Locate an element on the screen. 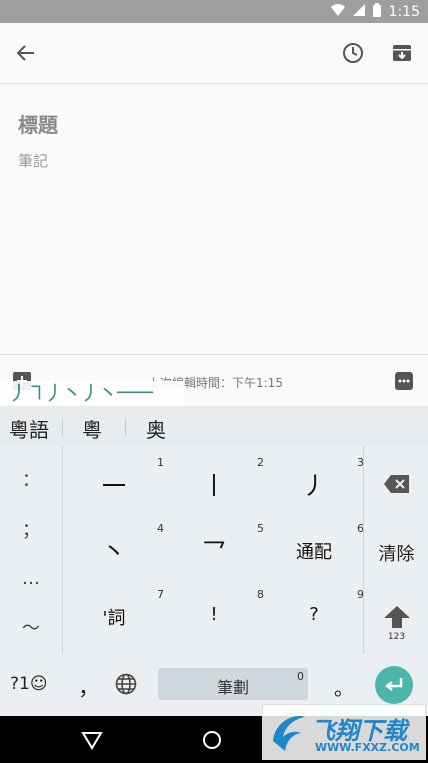  key-label: 丿 is located at coordinates (314, 486).